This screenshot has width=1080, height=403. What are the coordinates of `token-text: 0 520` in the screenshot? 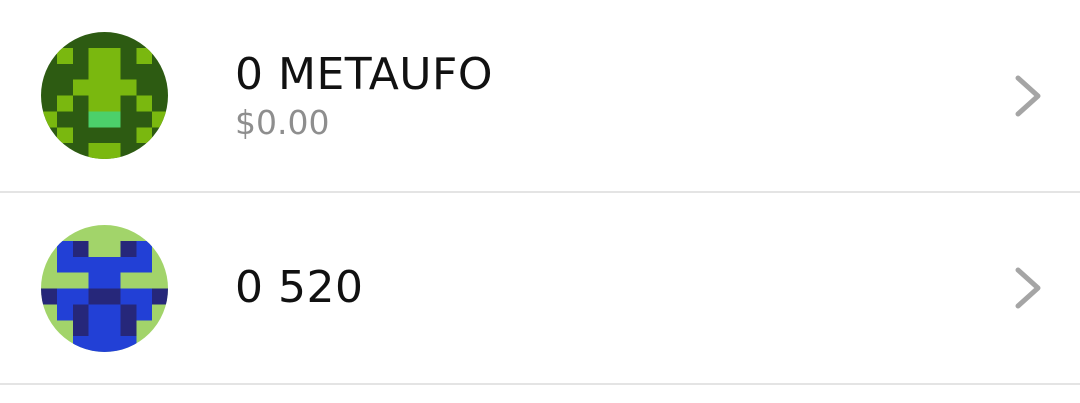 It's located at (299, 288).